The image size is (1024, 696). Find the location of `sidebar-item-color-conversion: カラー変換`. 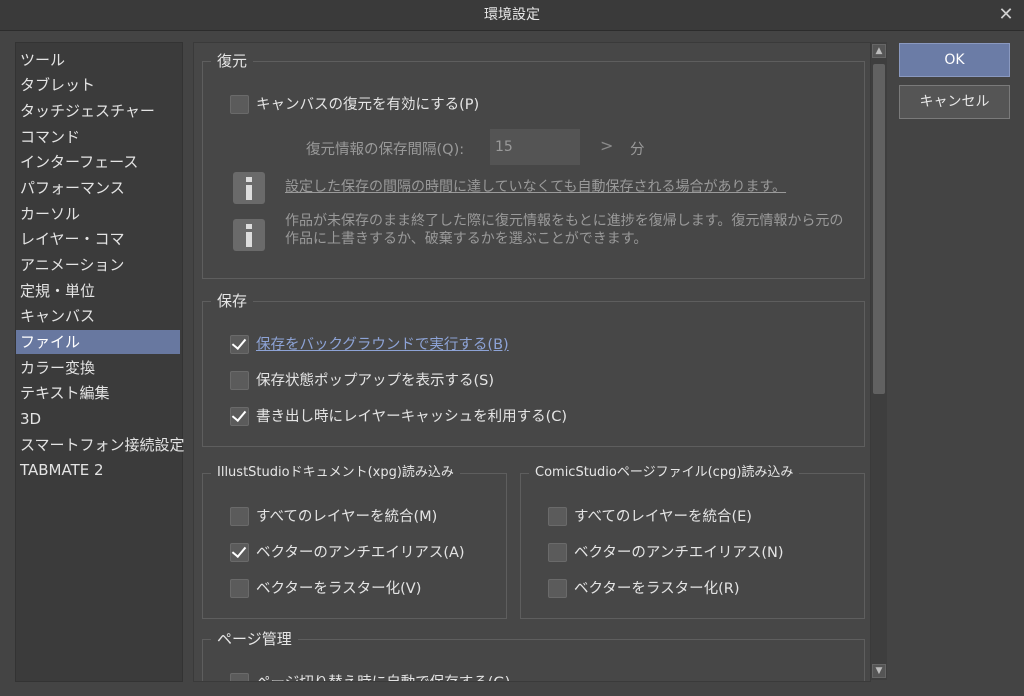

sidebar-item-color-conversion: カラー変換 is located at coordinates (98, 368).